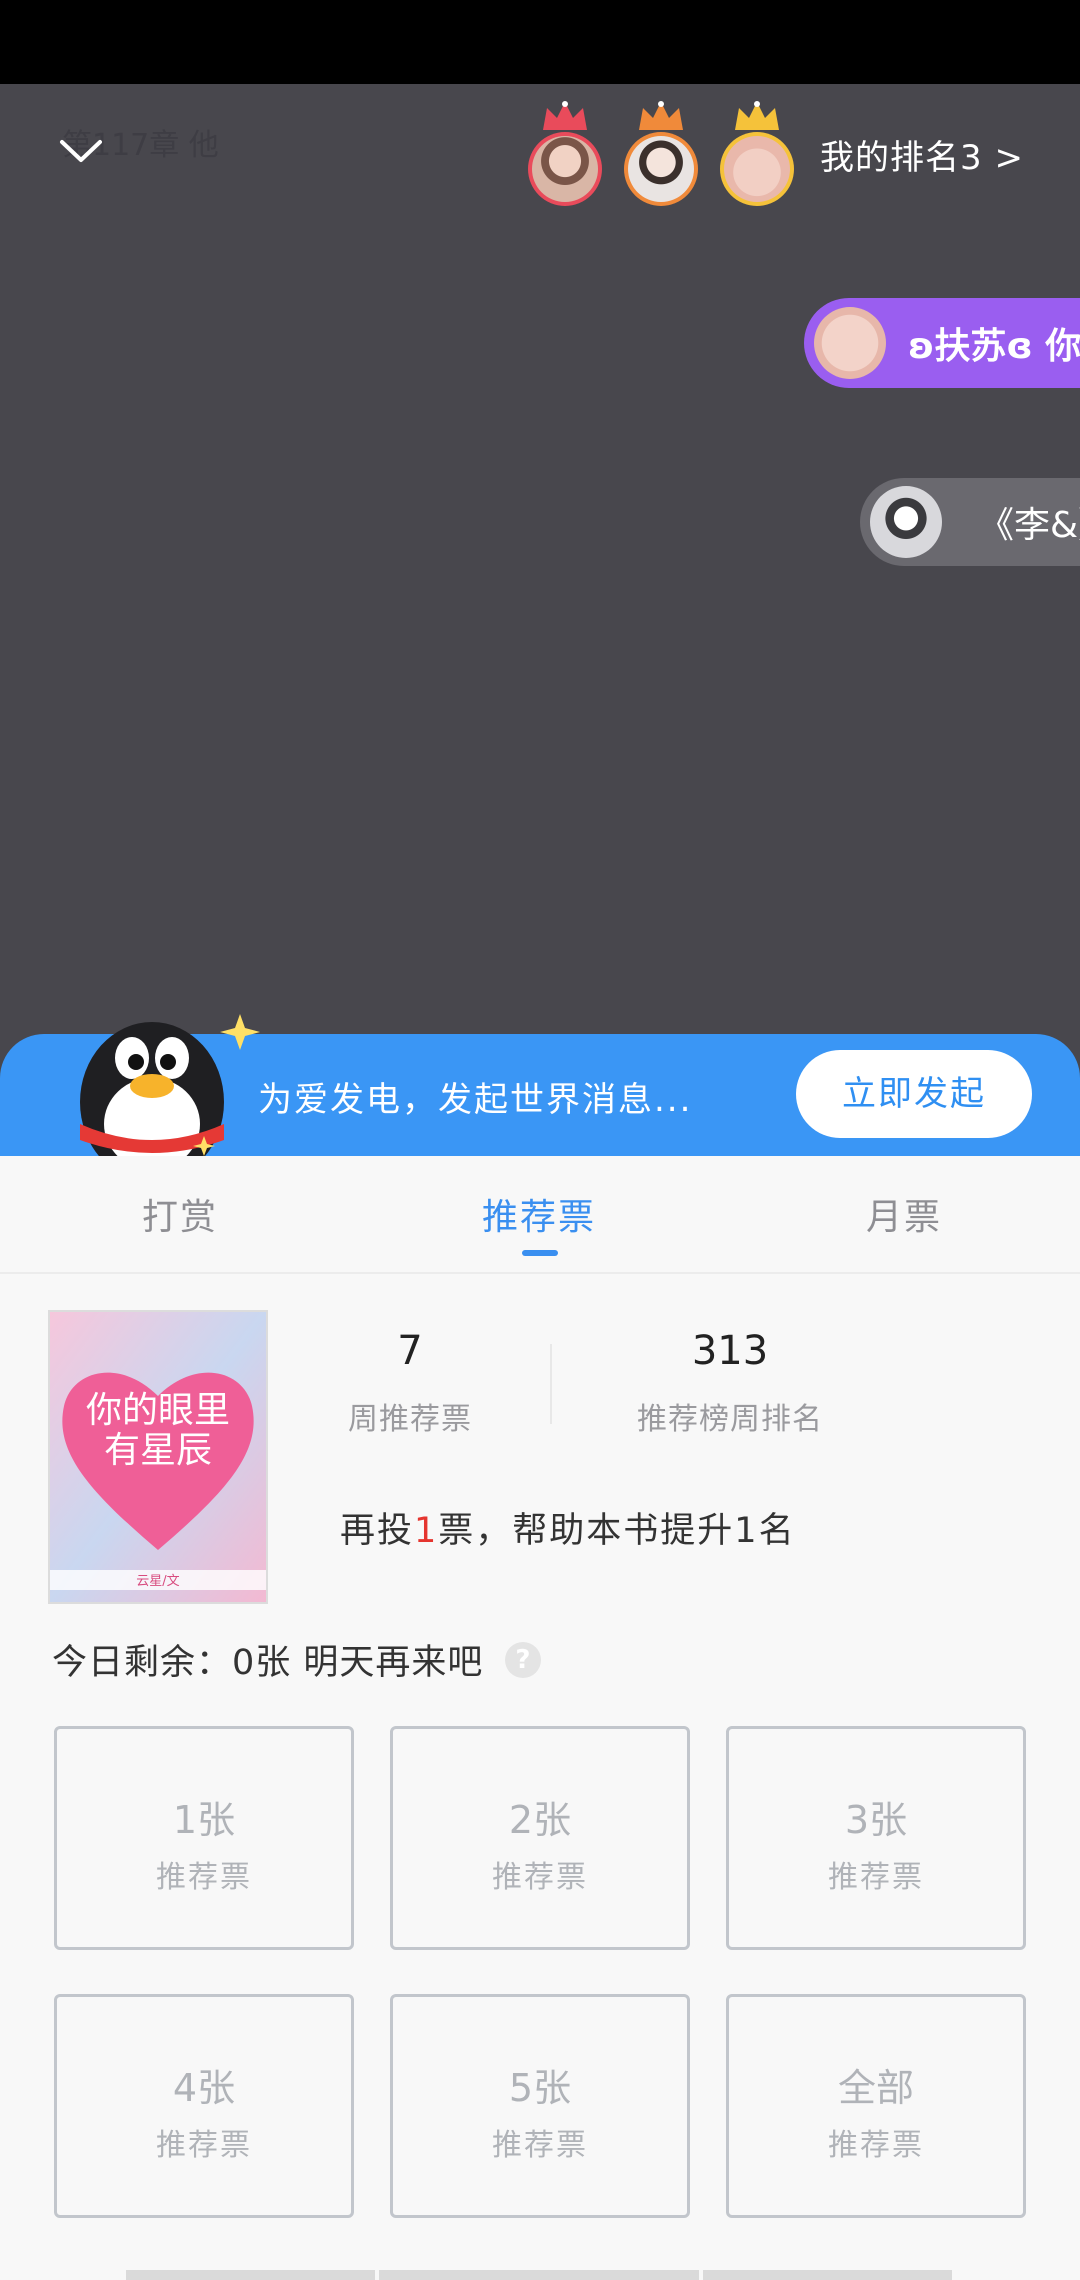 The height and width of the screenshot is (2280, 1080). Describe the element at coordinates (410, 1351) in the screenshot. I see `weekly-votes-value: 7` at that location.